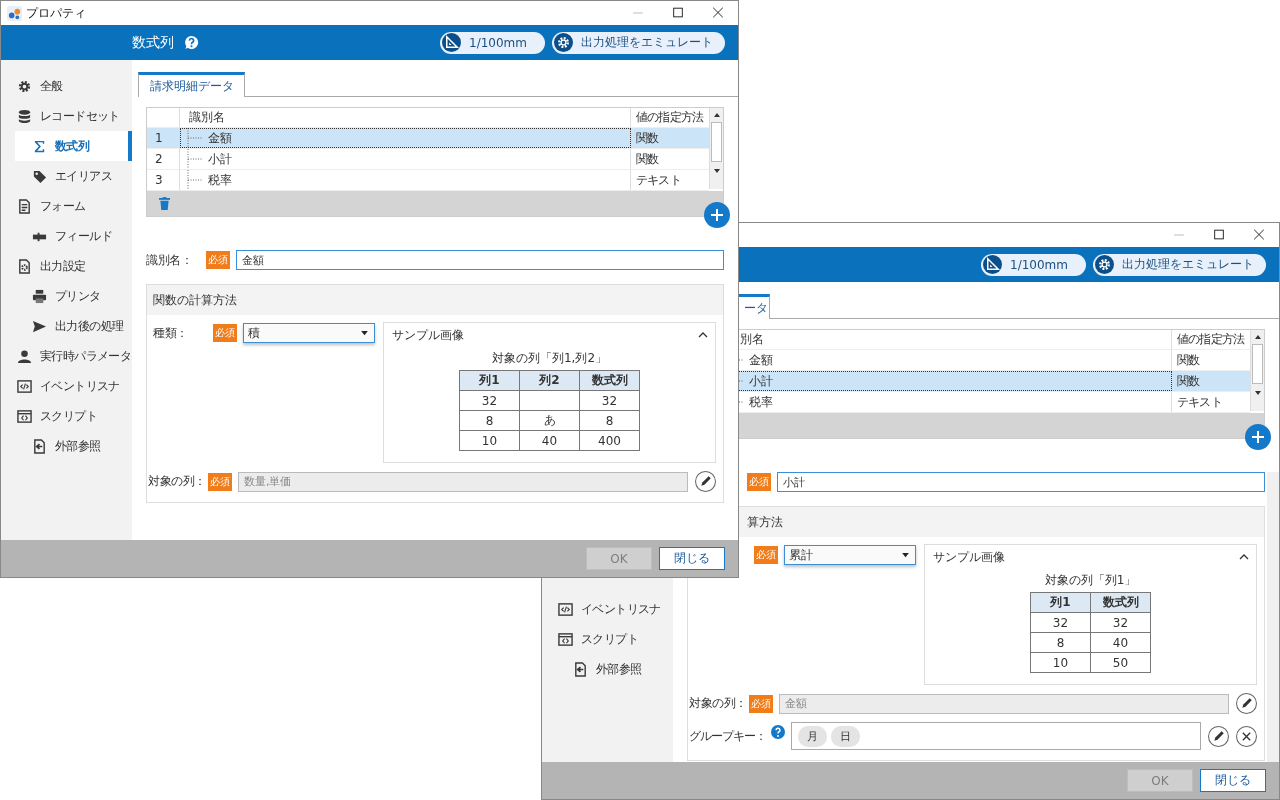 Image resolution: width=1280 pixels, height=800 pixels. Describe the element at coordinates (24, 266) in the screenshot. I see `document-gear-icon` at that location.